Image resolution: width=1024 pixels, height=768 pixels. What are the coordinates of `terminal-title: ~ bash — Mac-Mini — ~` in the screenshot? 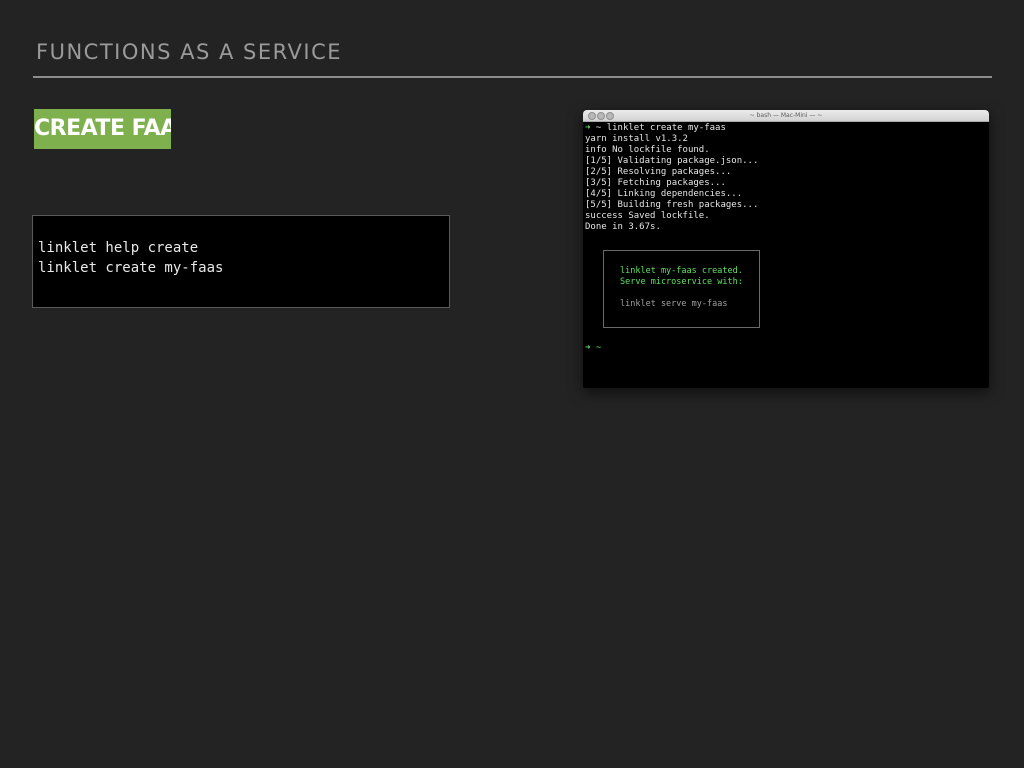 It's located at (786, 115).